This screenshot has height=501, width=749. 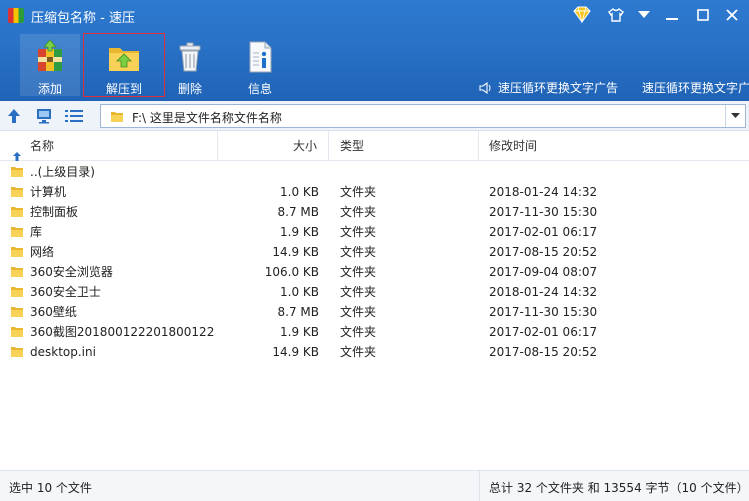 I want to click on ad-text-1: 速压循环更换文字广告, so click(x=558, y=88).